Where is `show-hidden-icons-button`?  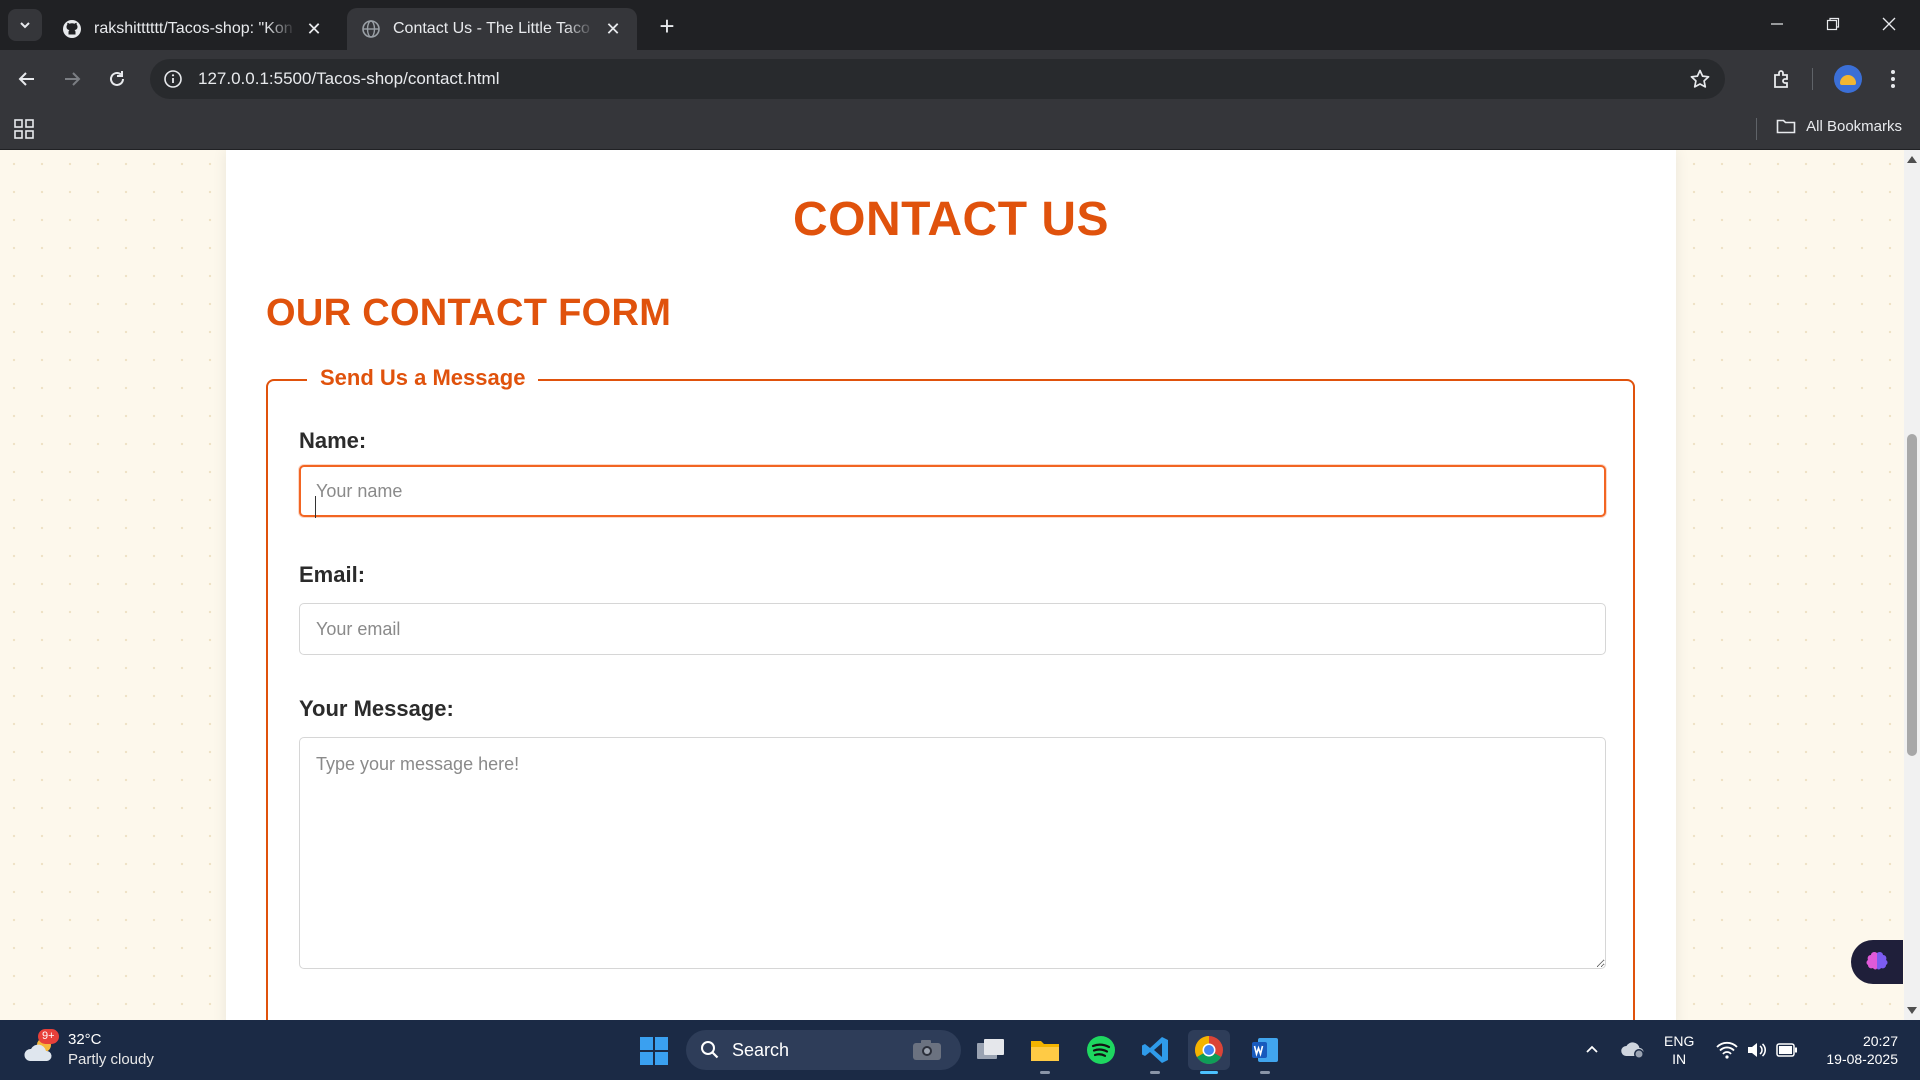
show-hidden-icons-button is located at coordinates (1592, 1050).